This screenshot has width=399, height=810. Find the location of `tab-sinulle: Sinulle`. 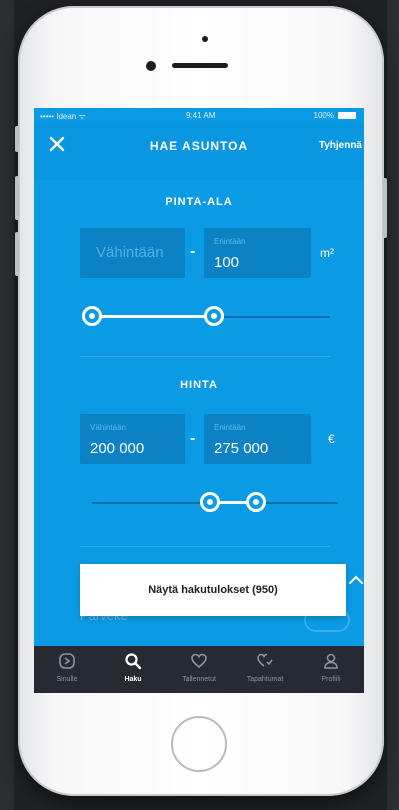

tab-sinulle: Sinulle is located at coordinates (67, 669).